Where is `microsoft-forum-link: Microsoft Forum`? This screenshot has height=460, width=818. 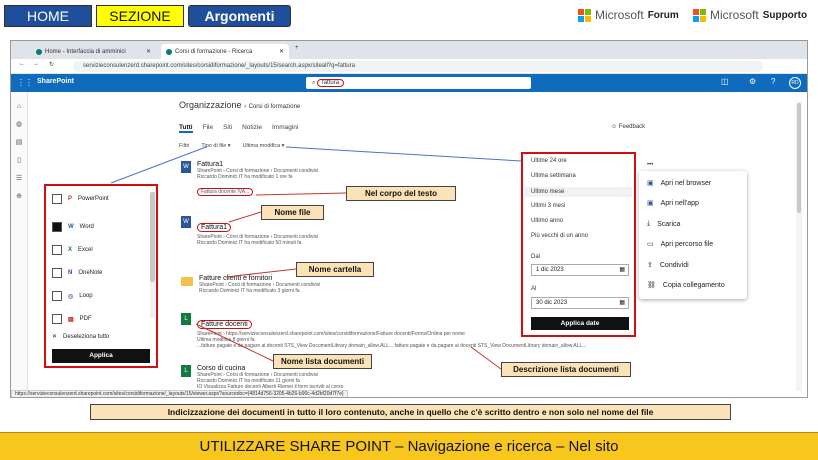 microsoft-forum-link: Microsoft Forum is located at coordinates (628, 15).